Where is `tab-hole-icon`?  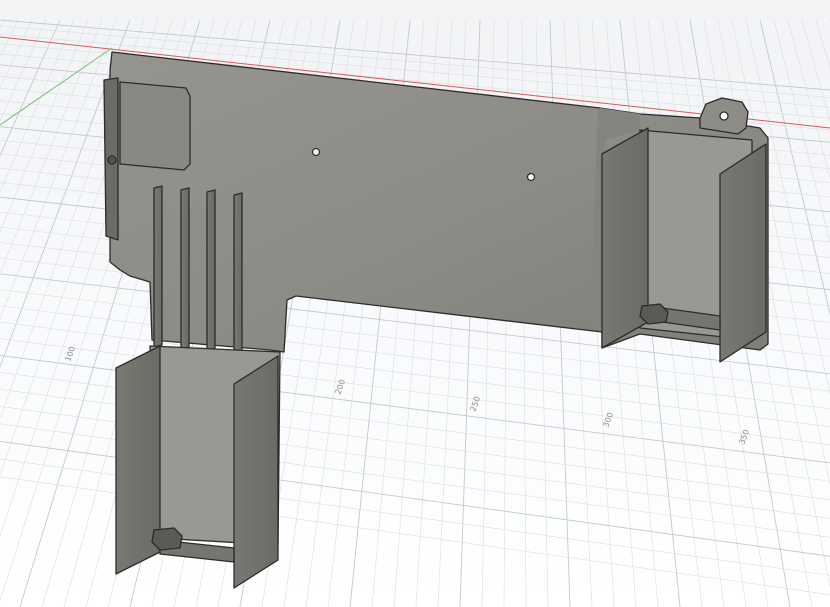
tab-hole-icon is located at coordinates (724, 116).